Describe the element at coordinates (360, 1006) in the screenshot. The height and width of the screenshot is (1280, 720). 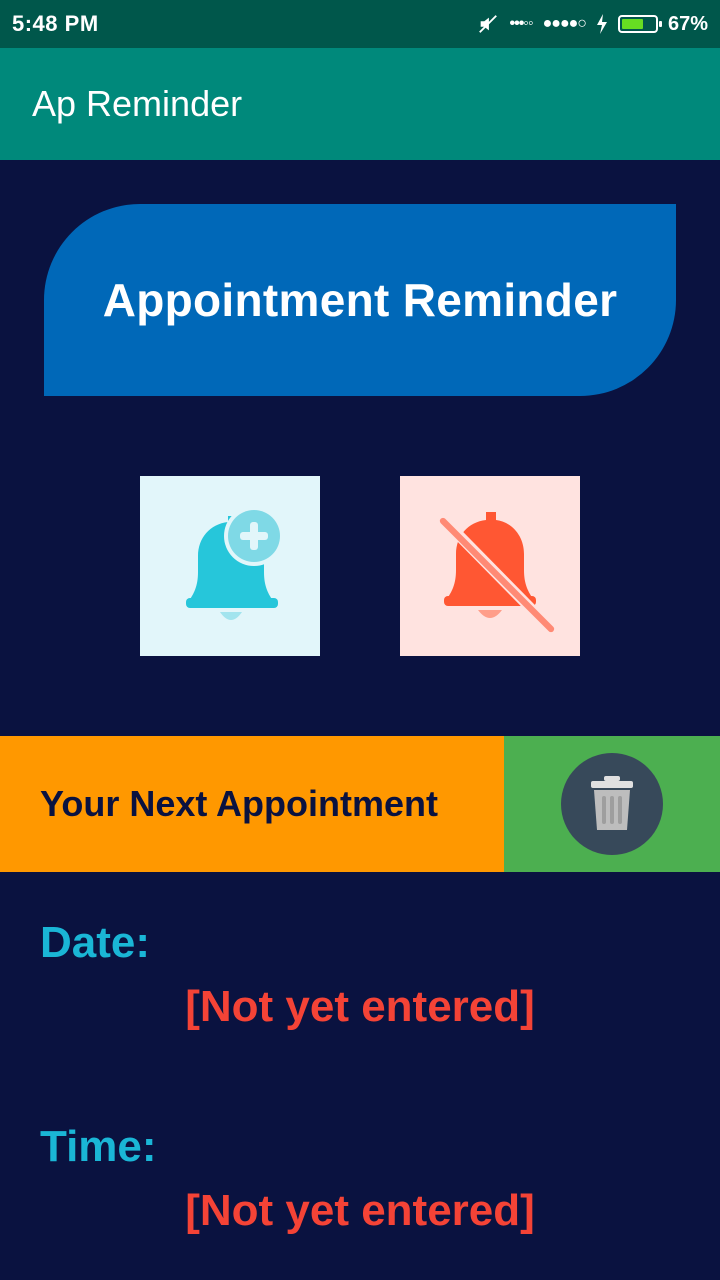
I see `date-value: [Not yet entered]` at that location.